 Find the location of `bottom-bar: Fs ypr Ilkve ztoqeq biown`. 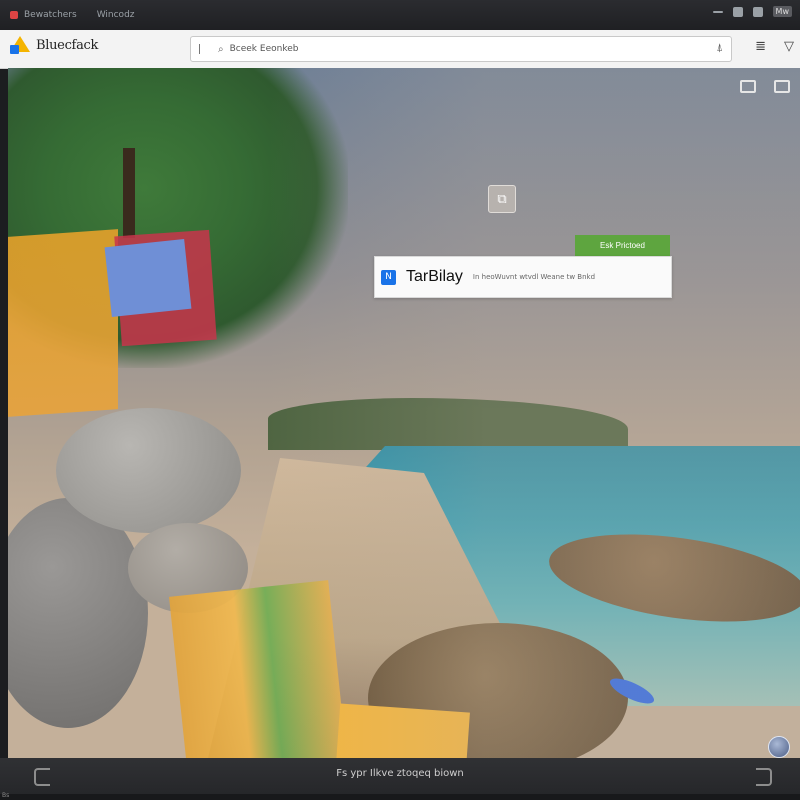

bottom-bar: Fs ypr Ilkve ztoqeq biown is located at coordinates (400, 776).